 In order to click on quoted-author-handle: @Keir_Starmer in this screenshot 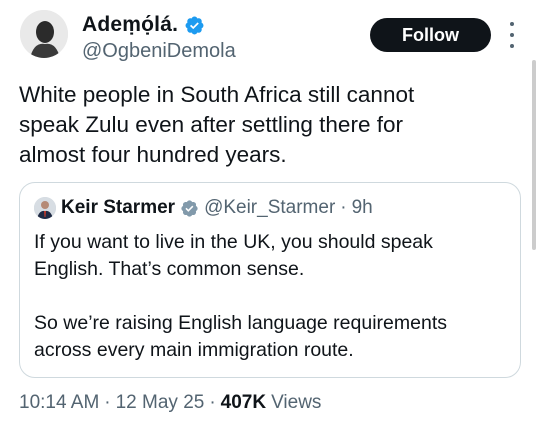, I will do `click(269, 208)`.